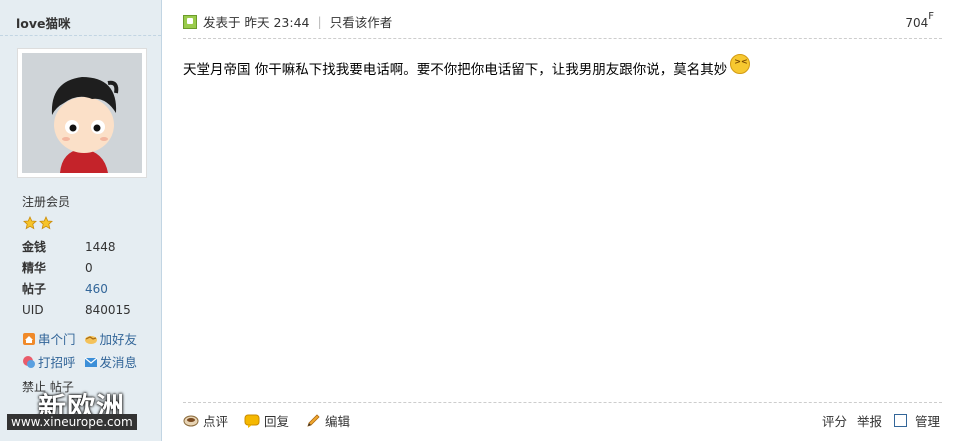  I want to click on action-row: 串个门 加好友, so click(89, 338).